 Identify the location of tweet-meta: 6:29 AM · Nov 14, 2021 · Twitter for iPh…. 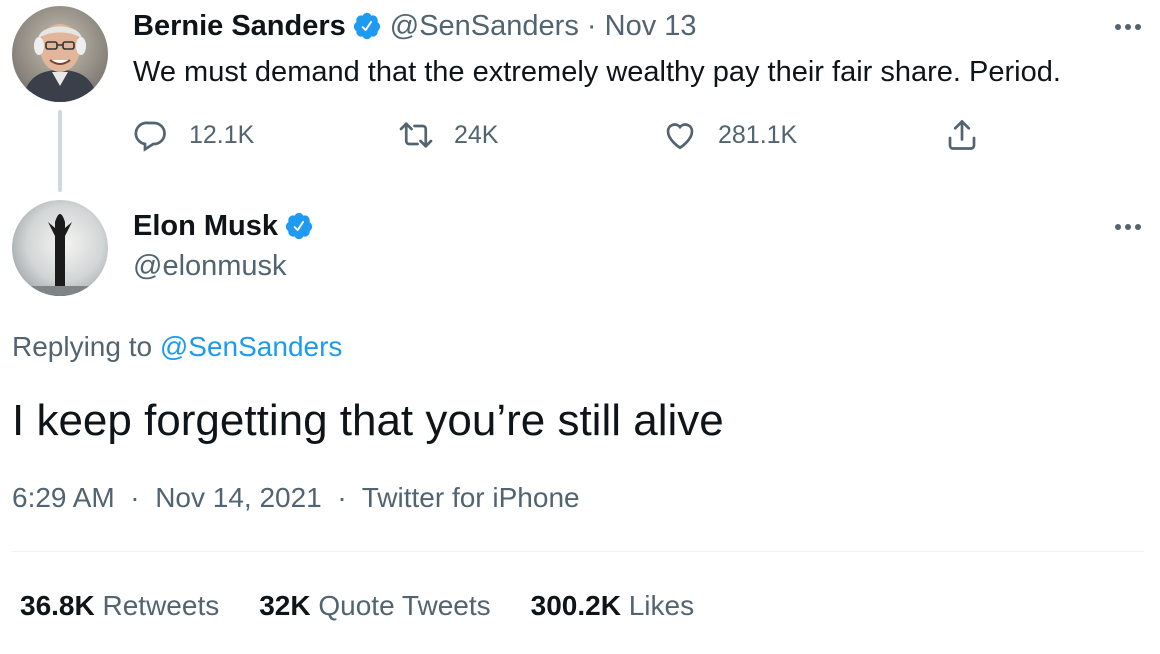
(296, 498).